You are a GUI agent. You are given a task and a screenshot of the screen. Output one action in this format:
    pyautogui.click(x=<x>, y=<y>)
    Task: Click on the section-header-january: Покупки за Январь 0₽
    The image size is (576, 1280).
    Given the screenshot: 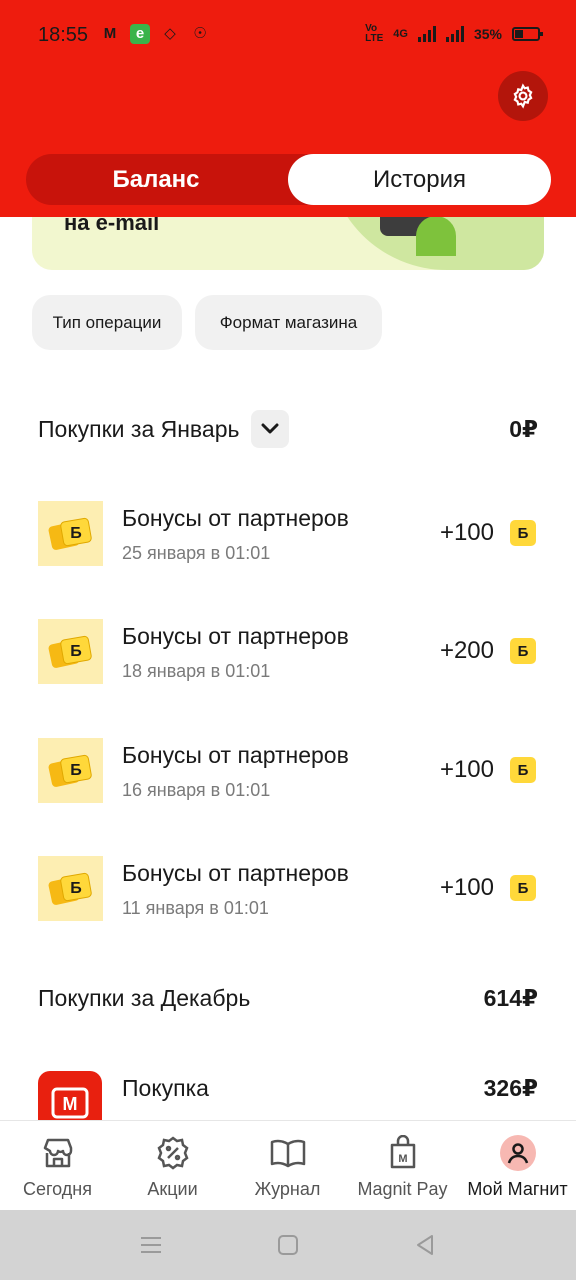 What is the action you would take?
    pyautogui.click(x=288, y=429)
    